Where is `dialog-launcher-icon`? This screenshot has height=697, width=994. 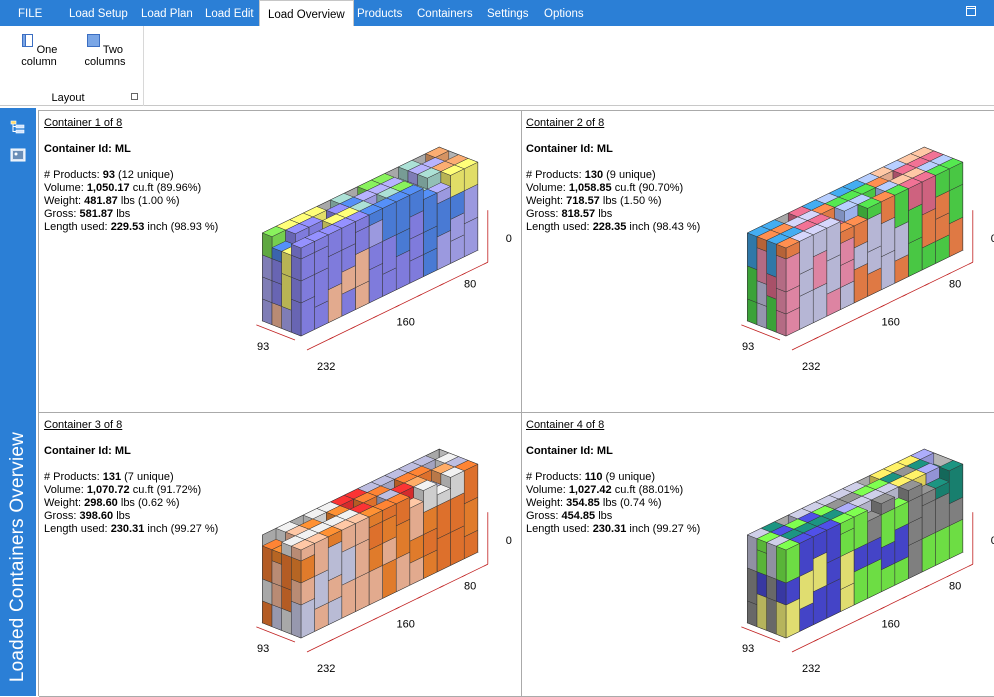 dialog-launcher-icon is located at coordinates (134, 96).